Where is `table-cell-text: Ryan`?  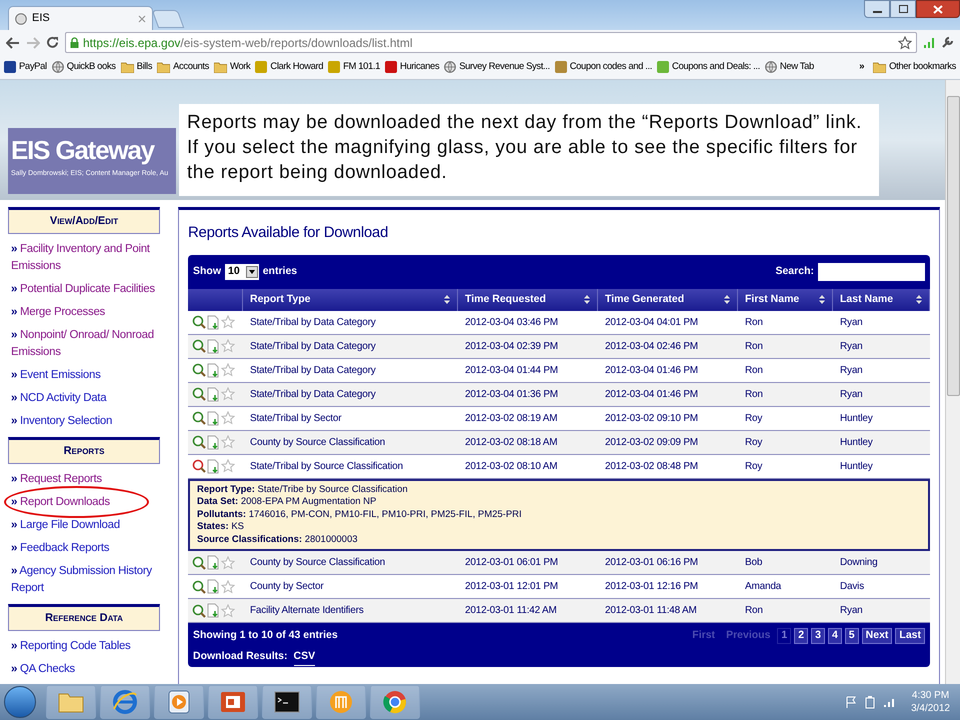 table-cell-text: Ryan is located at coordinates (851, 611).